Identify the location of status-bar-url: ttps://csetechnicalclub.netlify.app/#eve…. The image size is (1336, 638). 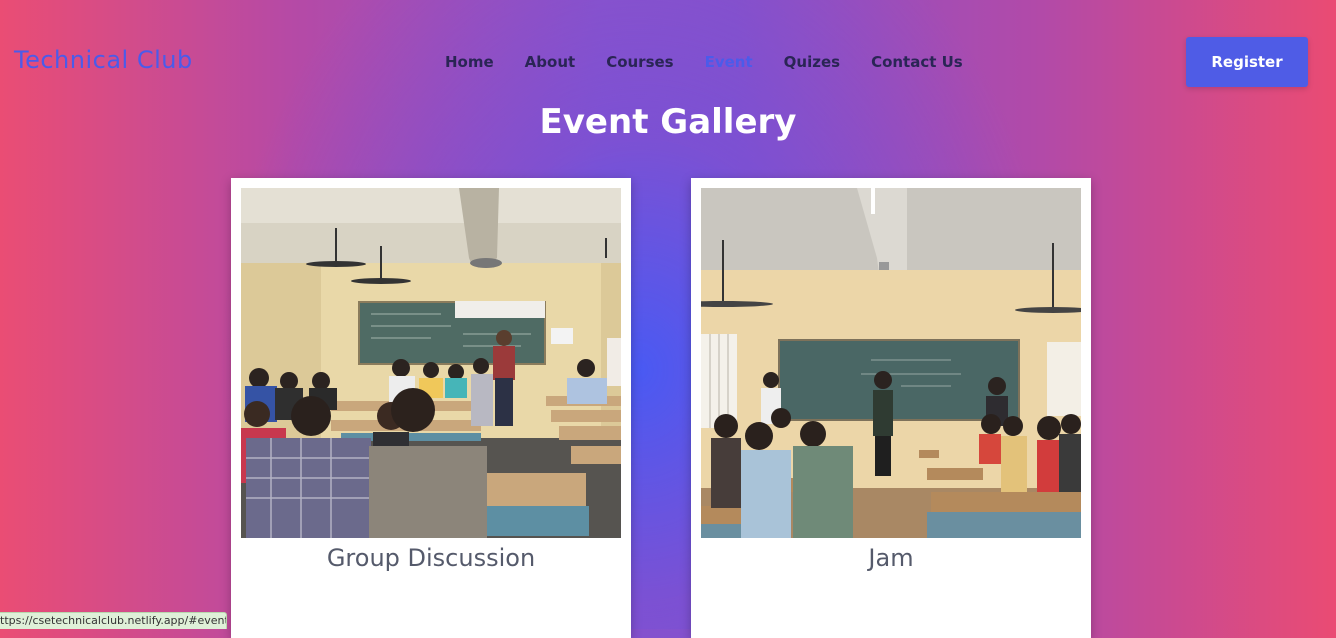
(113, 620).